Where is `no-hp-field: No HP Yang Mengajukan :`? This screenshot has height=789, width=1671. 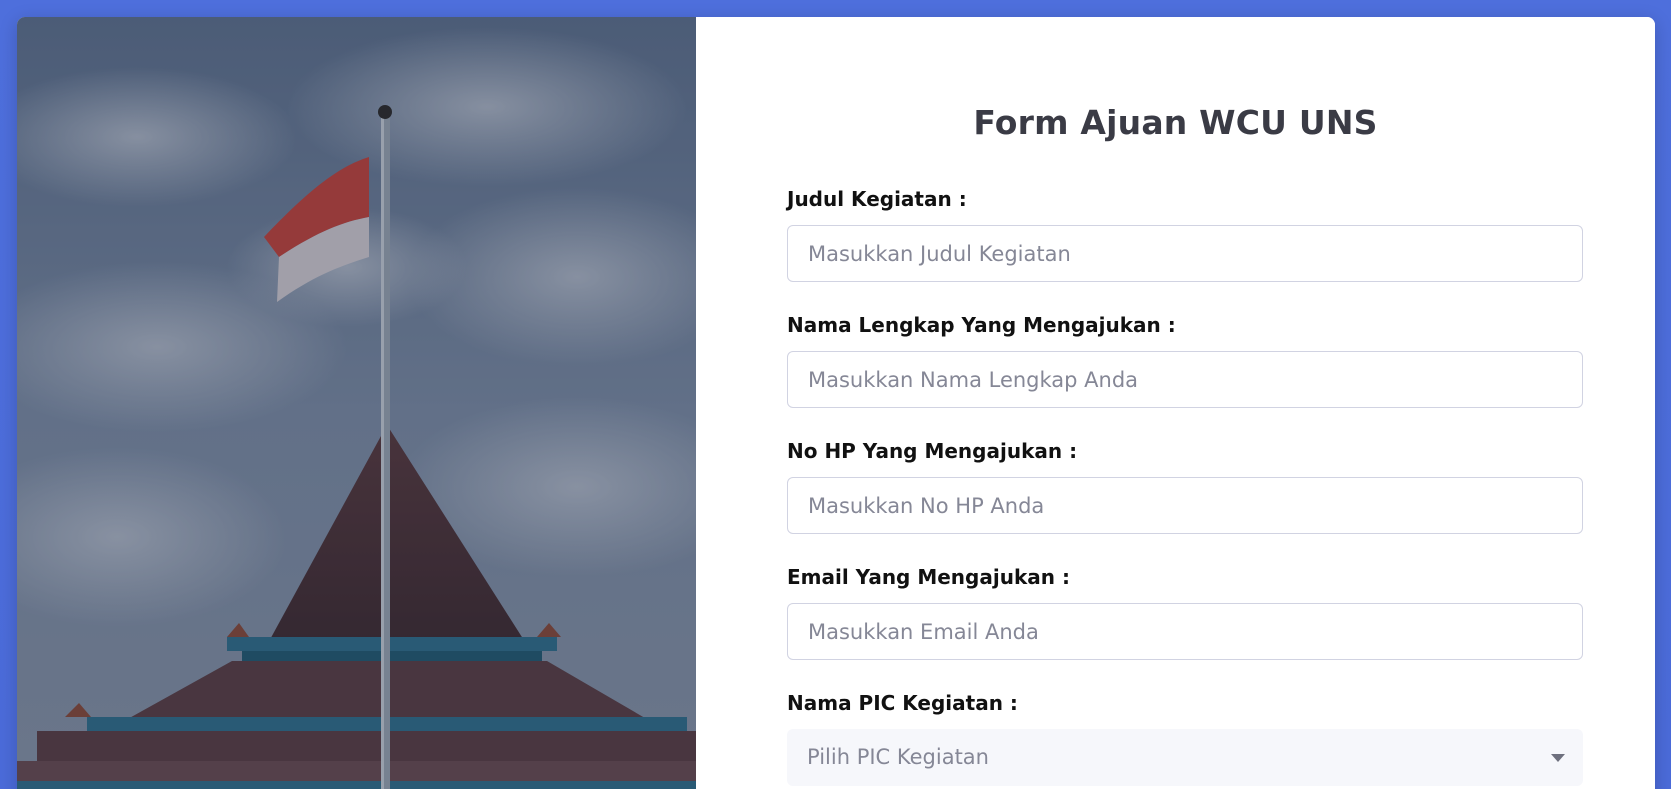
no-hp-field: No HP Yang Mengajukan : is located at coordinates (1185, 486).